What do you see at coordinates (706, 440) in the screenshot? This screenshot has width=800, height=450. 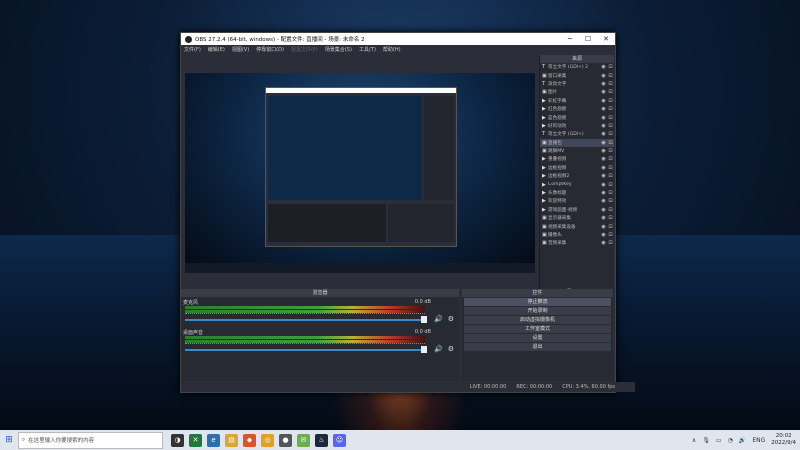 I see `mic-icon: 🎙` at bounding box center [706, 440].